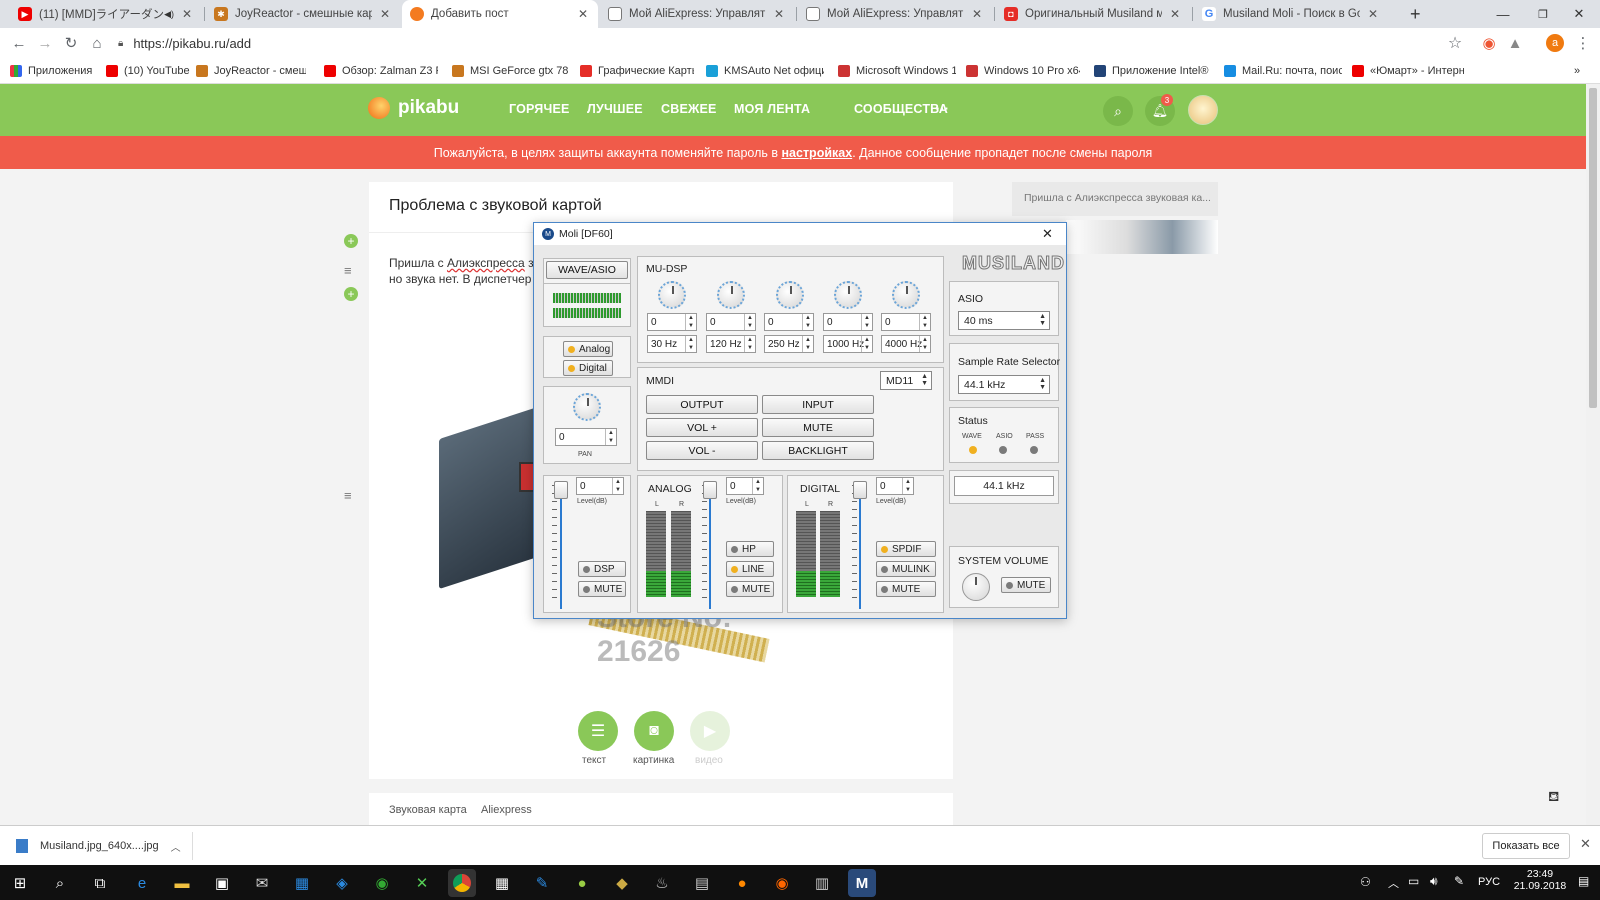 The image size is (1600, 900). Describe the element at coordinates (582, 883) in the screenshot. I see `app-icon: ●` at that location.